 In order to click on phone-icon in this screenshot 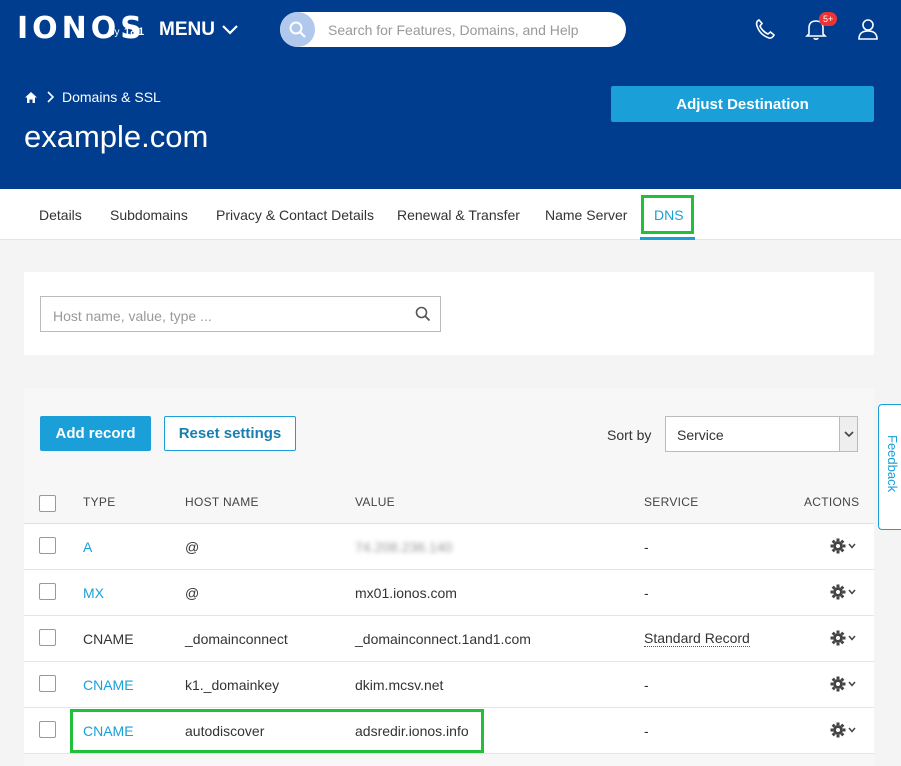, I will do `click(765, 29)`.